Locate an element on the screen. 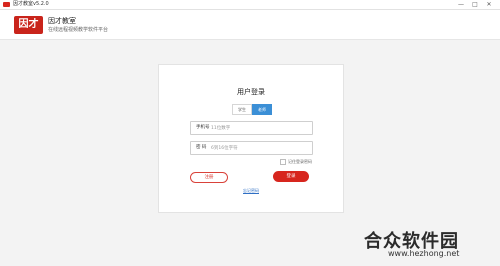 This screenshot has height=266, width=500. phone-label: 手机号 is located at coordinates (203, 127).